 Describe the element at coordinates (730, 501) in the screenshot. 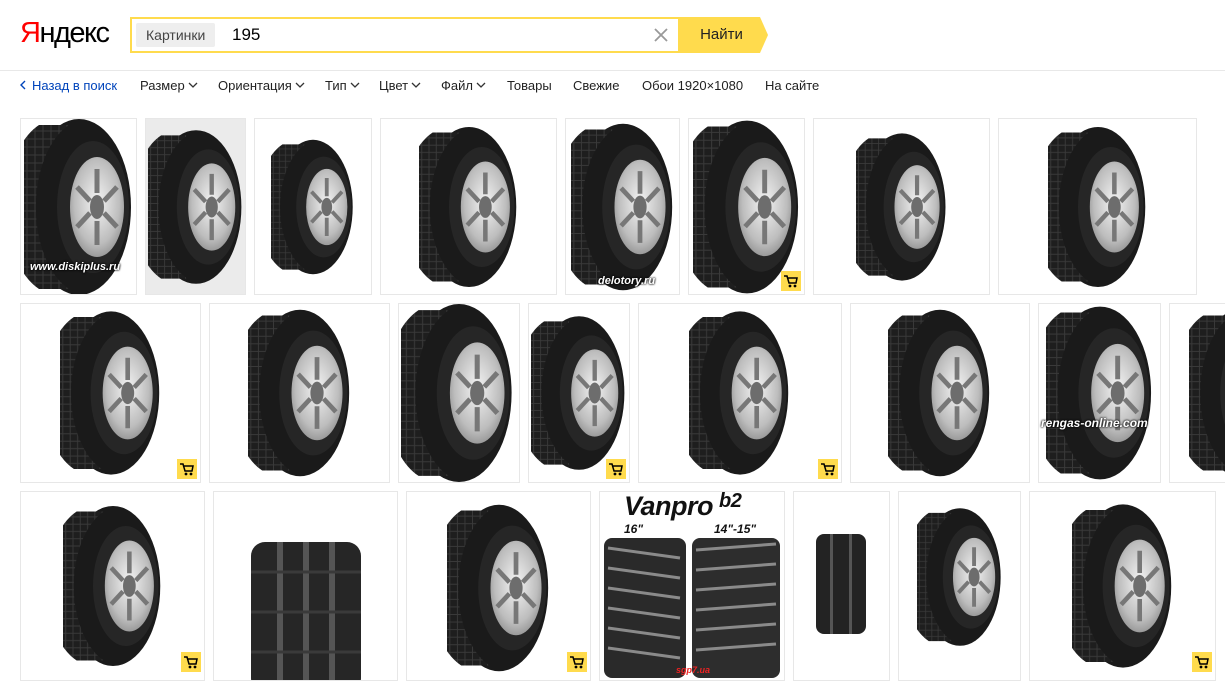

I see `product-title-sub: b2` at that location.